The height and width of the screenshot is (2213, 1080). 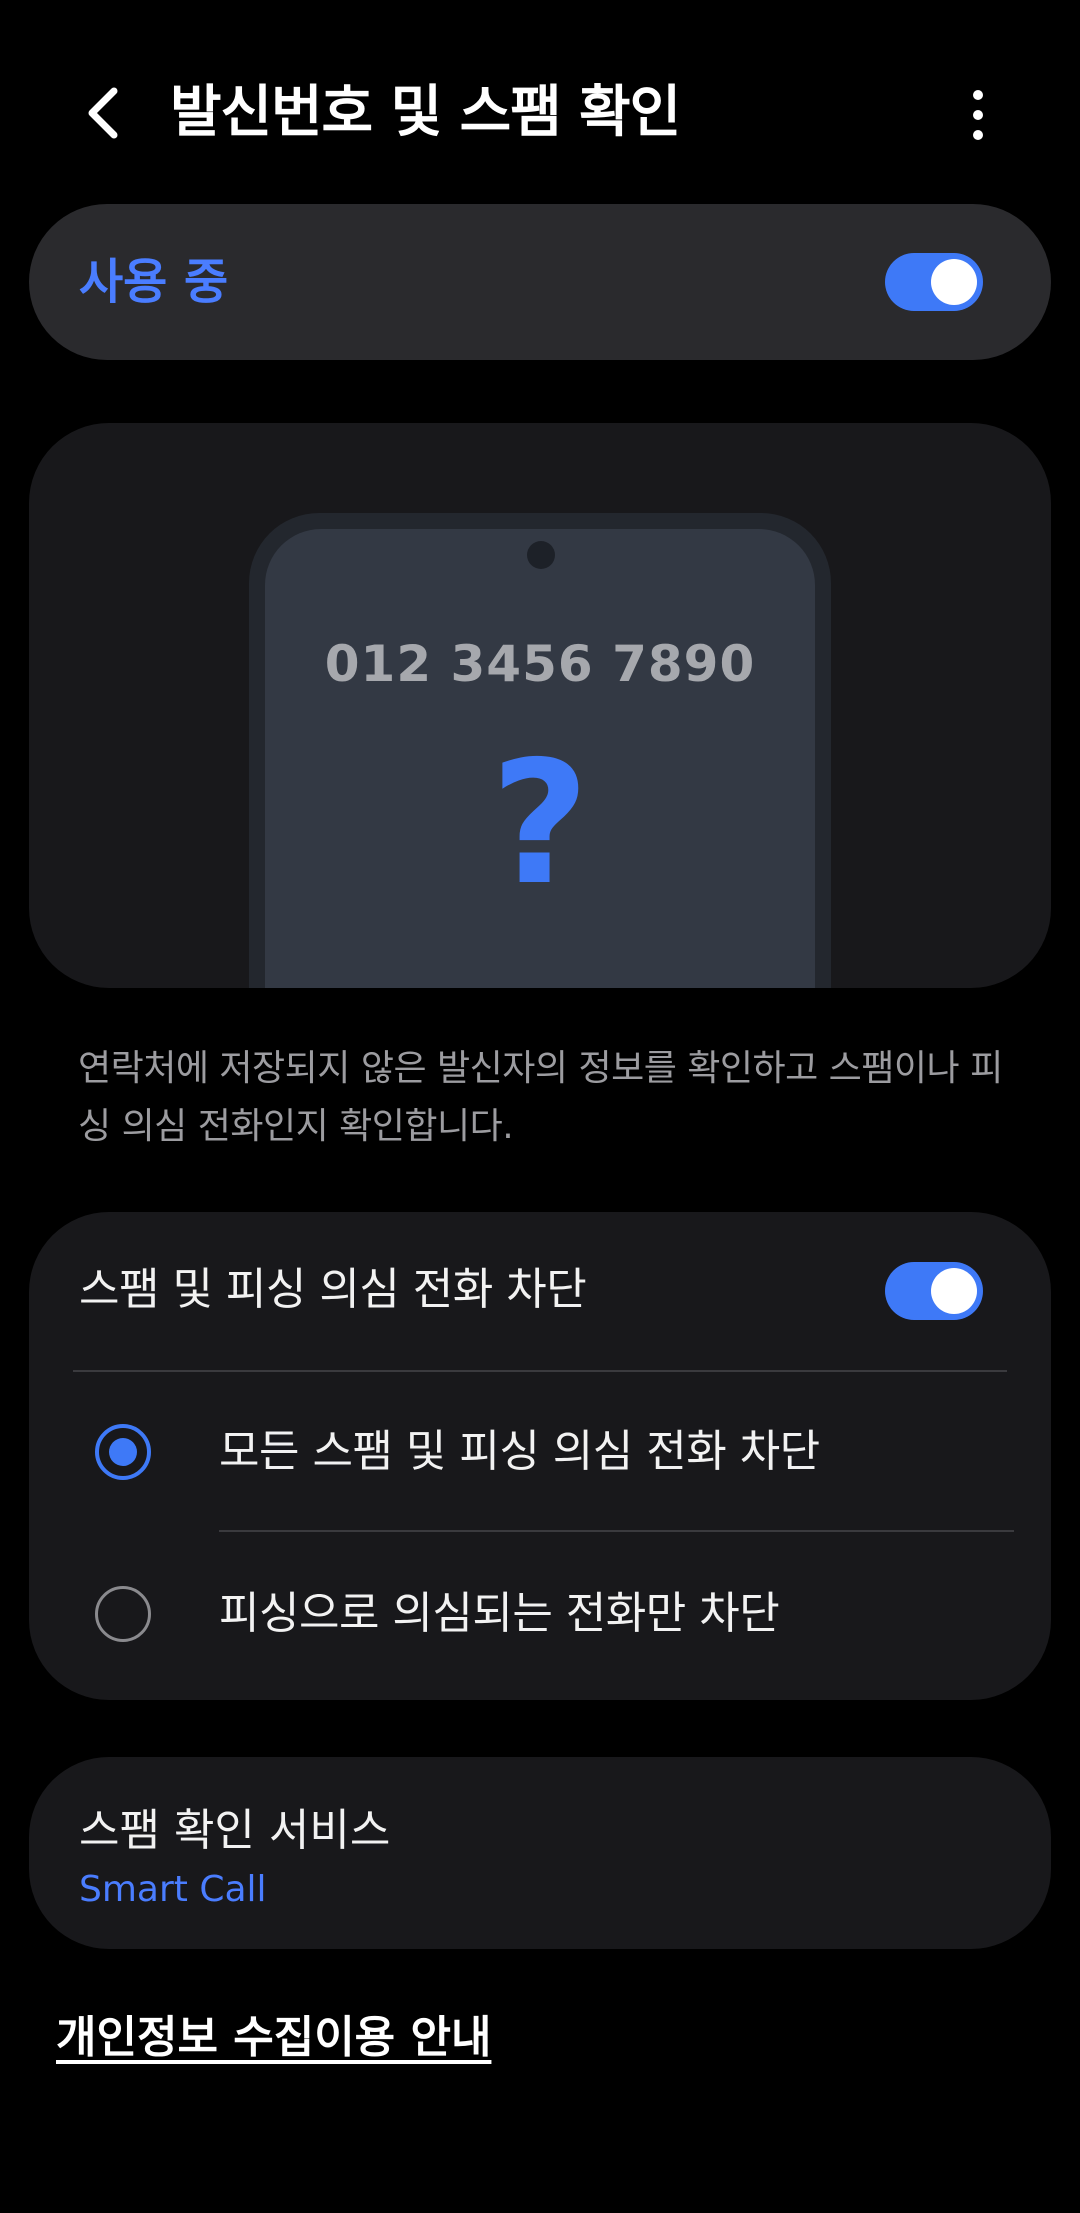 What do you see at coordinates (173, 1889) in the screenshot?
I see `spam-service-provider: Smart Call` at bounding box center [173, 1889].